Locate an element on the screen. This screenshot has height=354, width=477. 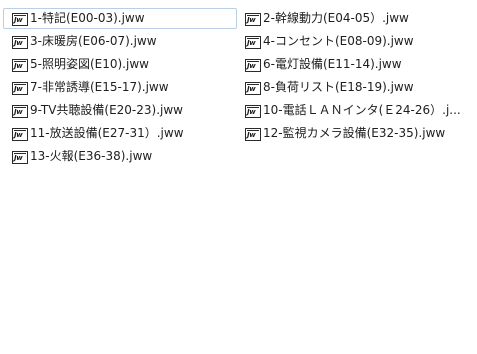
file-name: 5-照明姿図(E10).jww is located at coordinates (89, 64).